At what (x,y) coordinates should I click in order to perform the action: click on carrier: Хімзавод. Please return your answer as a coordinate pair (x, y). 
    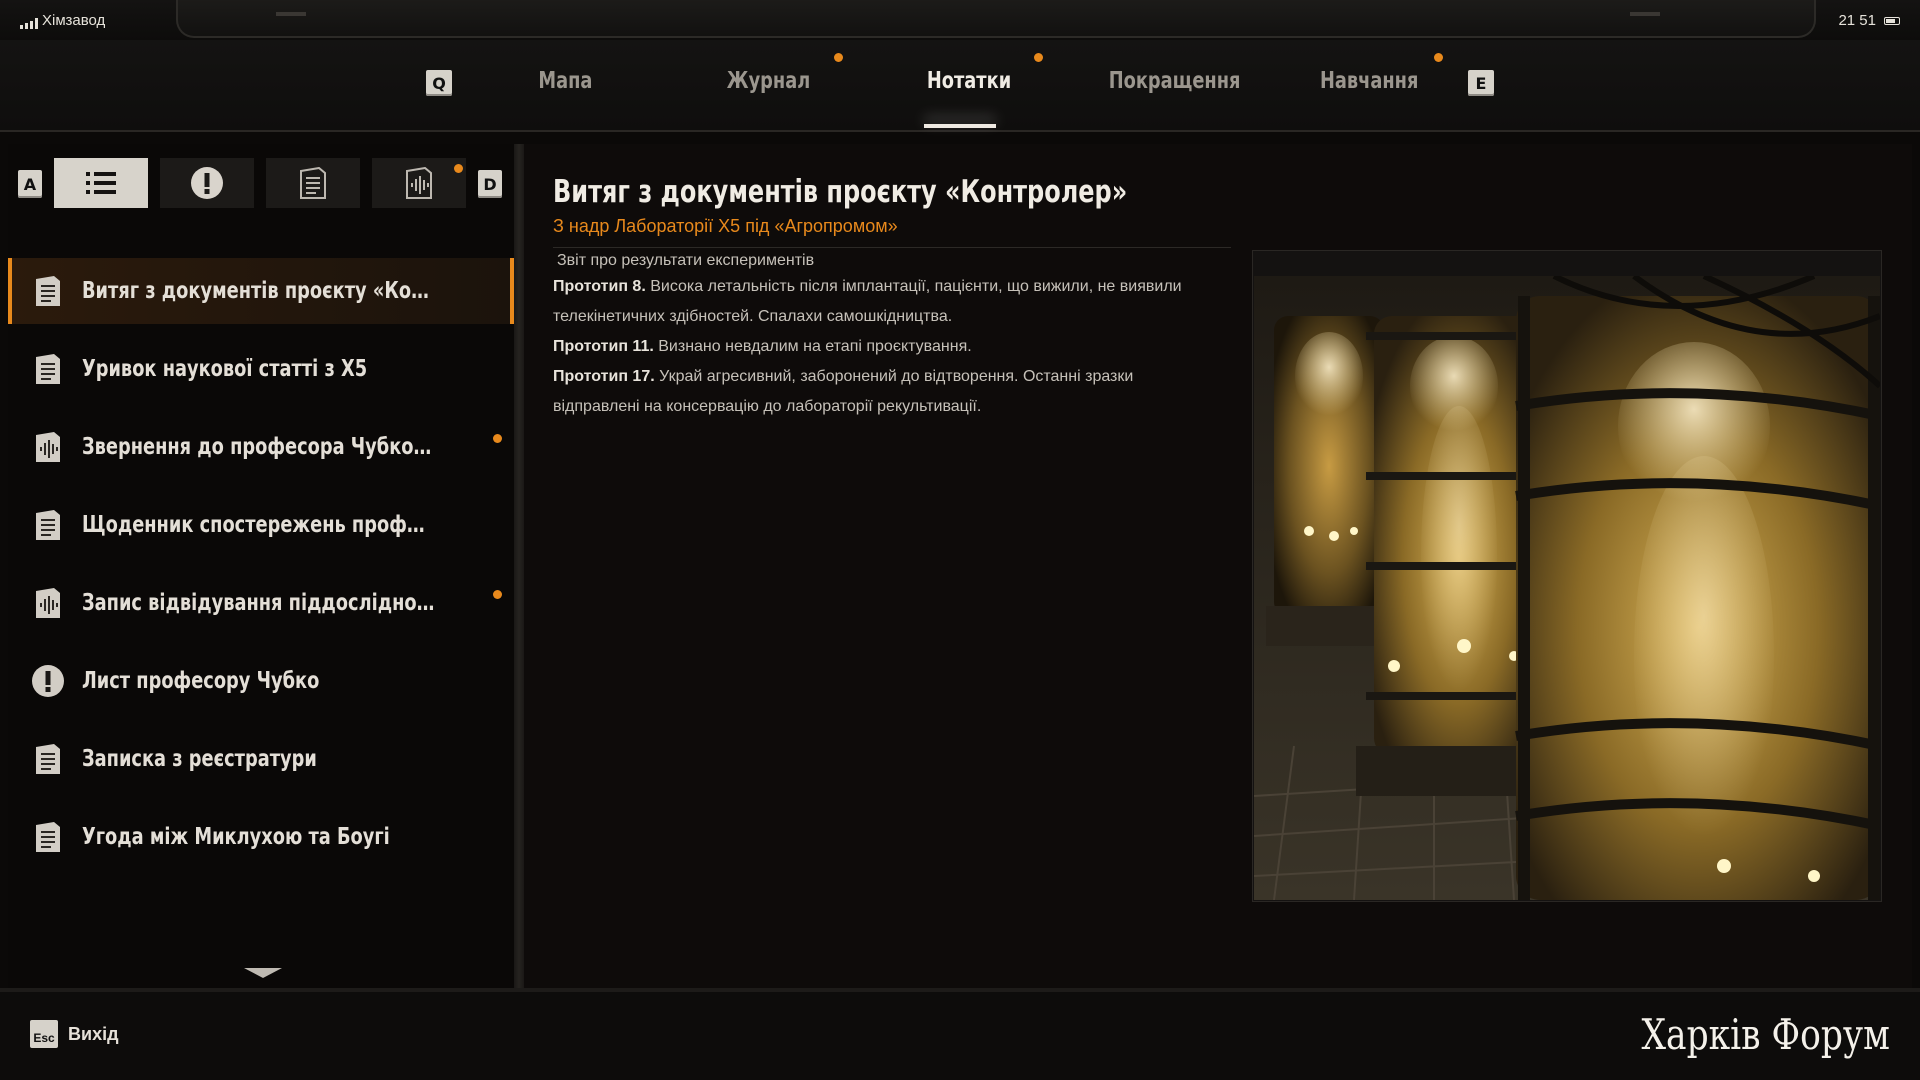
    Looking at the image, I should click on (62, 20).